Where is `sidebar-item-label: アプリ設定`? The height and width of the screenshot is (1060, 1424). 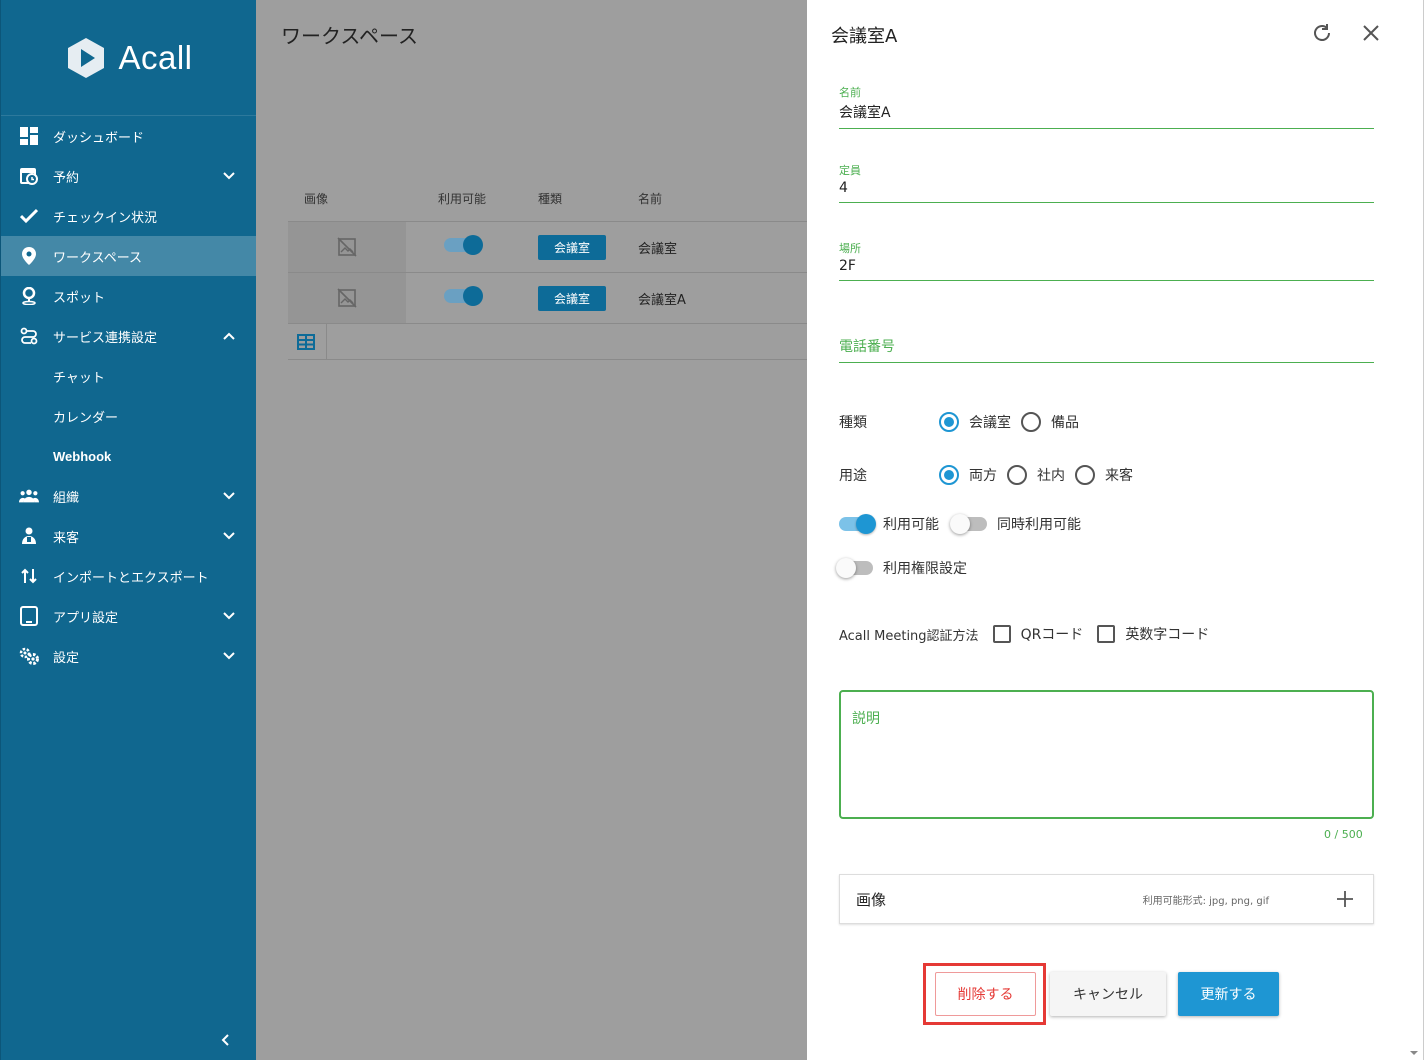
sidebar-item-label: アプリ設定 is located at coordinates (86, 618).